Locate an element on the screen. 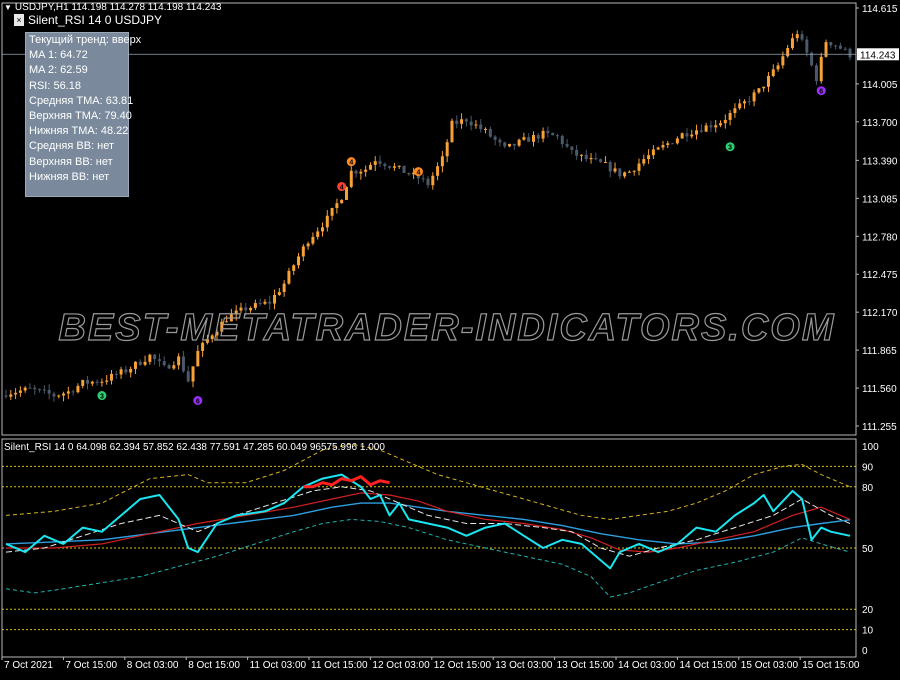 This screenshot has width=900, height=680. rsi-axis-label: 100 is located at coordinates (870, 447).